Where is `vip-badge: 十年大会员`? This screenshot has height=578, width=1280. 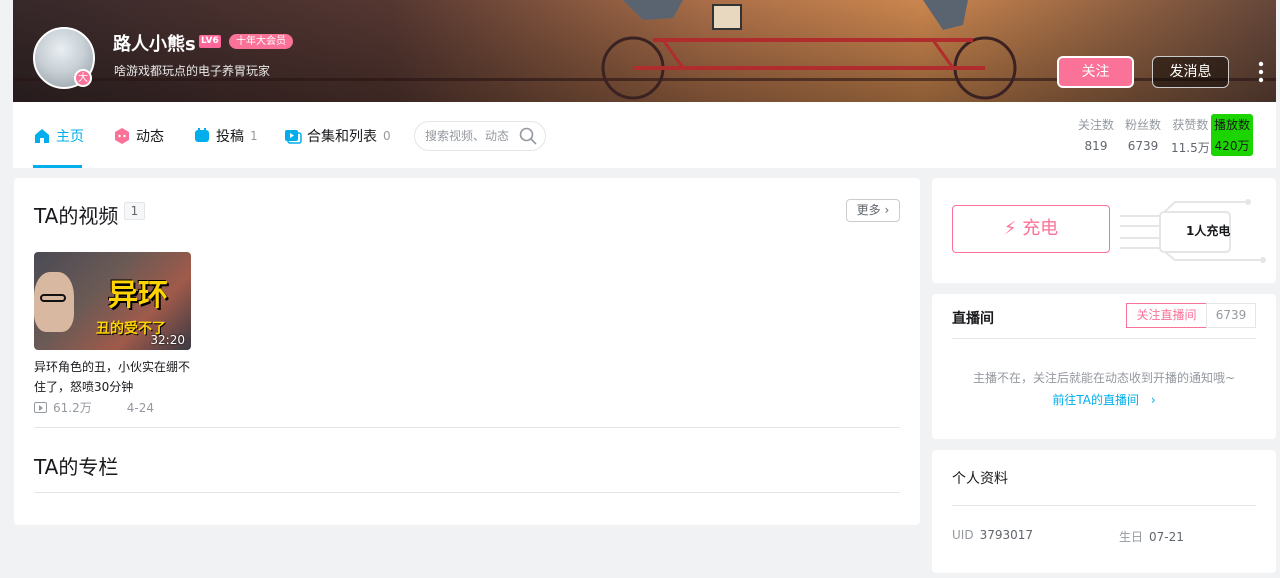
vip-badge: 十年大会员 is located at coordinates (261, 41).